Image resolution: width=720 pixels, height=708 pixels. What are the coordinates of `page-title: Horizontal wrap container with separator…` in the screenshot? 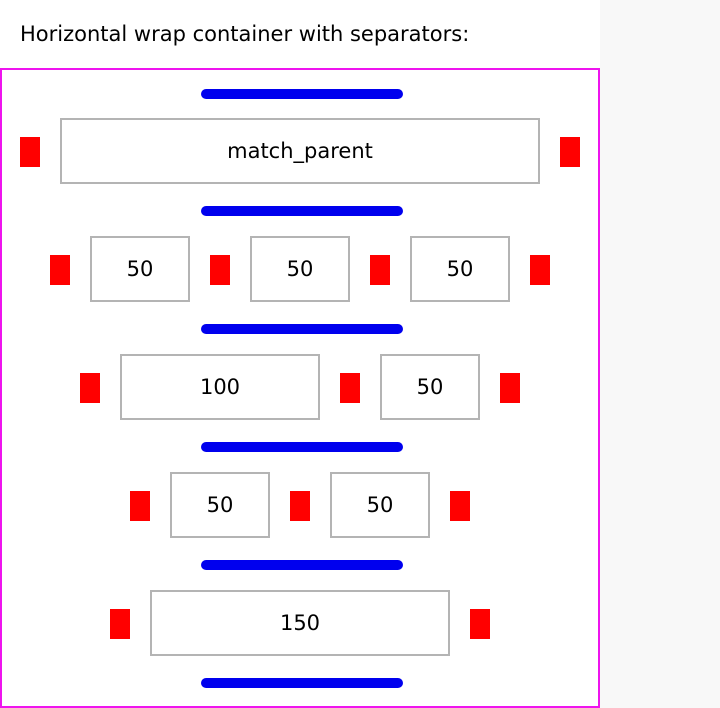 It's located at (245, 34).